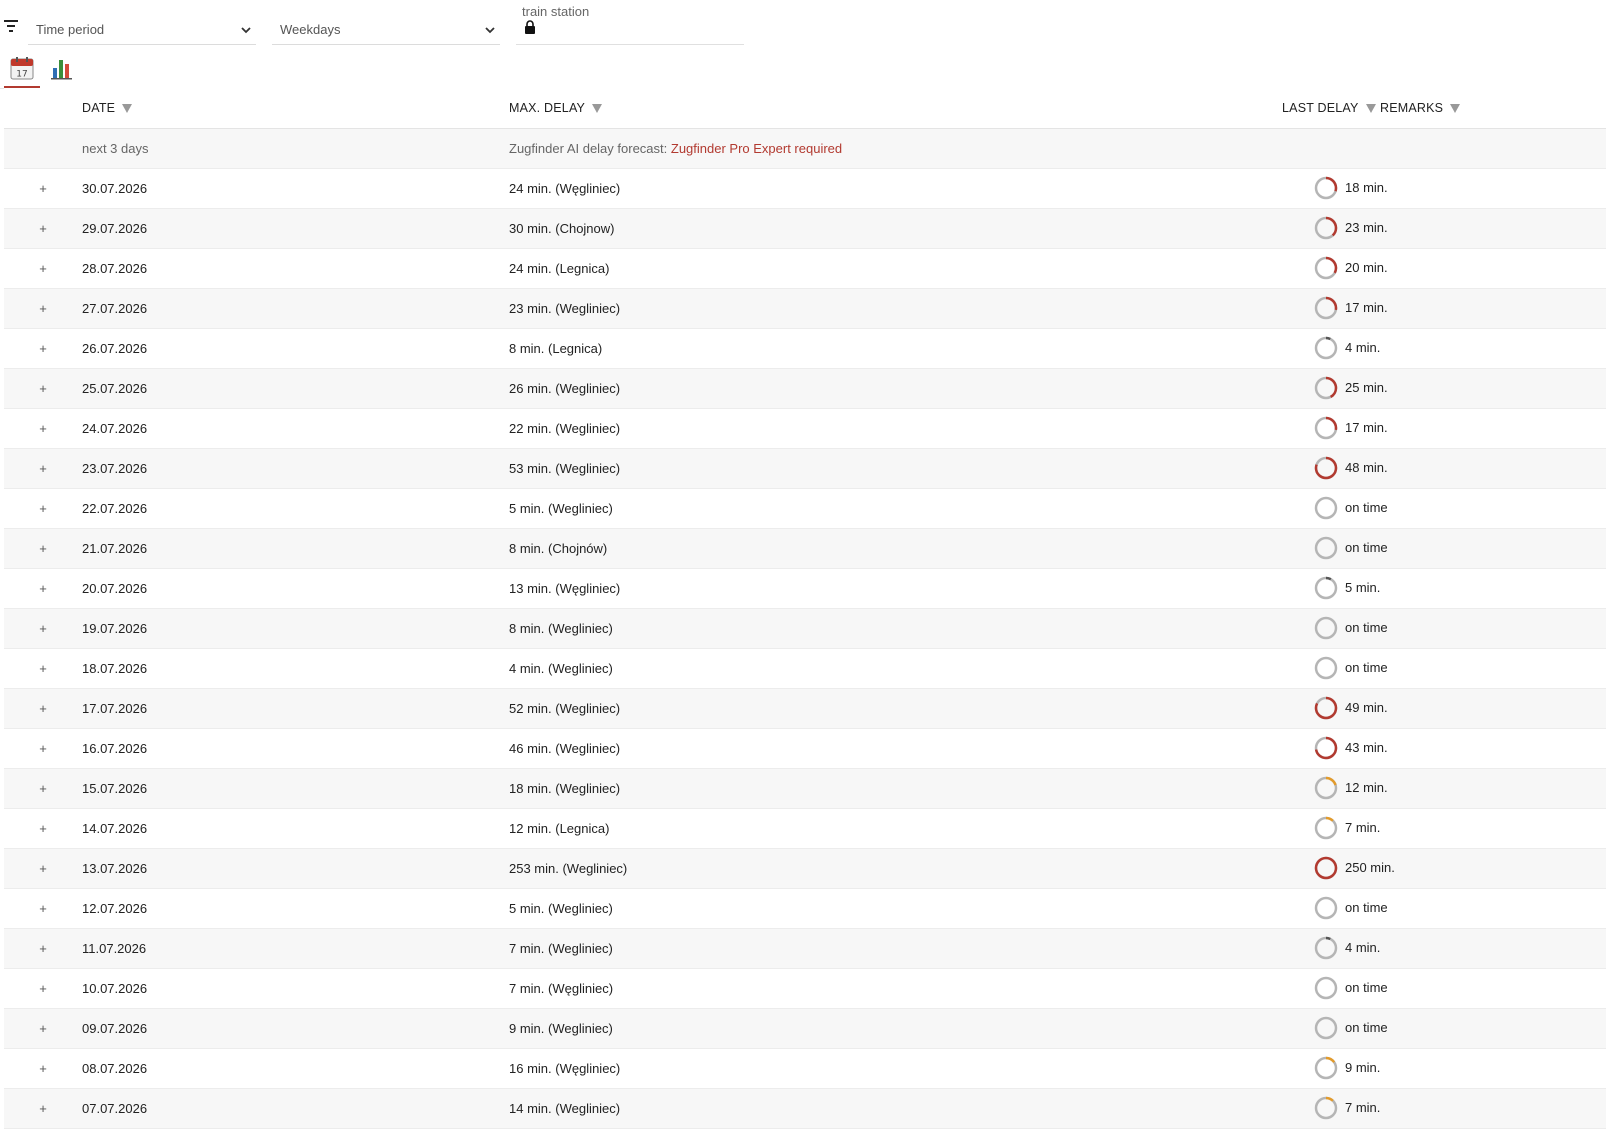 The width and height of the screenshot is (1606, 1129). Describe the element at coordinates (561, 1028) in the screenshot. I see `row-max-delay: 9 min. (Wegliniec)` at that location.